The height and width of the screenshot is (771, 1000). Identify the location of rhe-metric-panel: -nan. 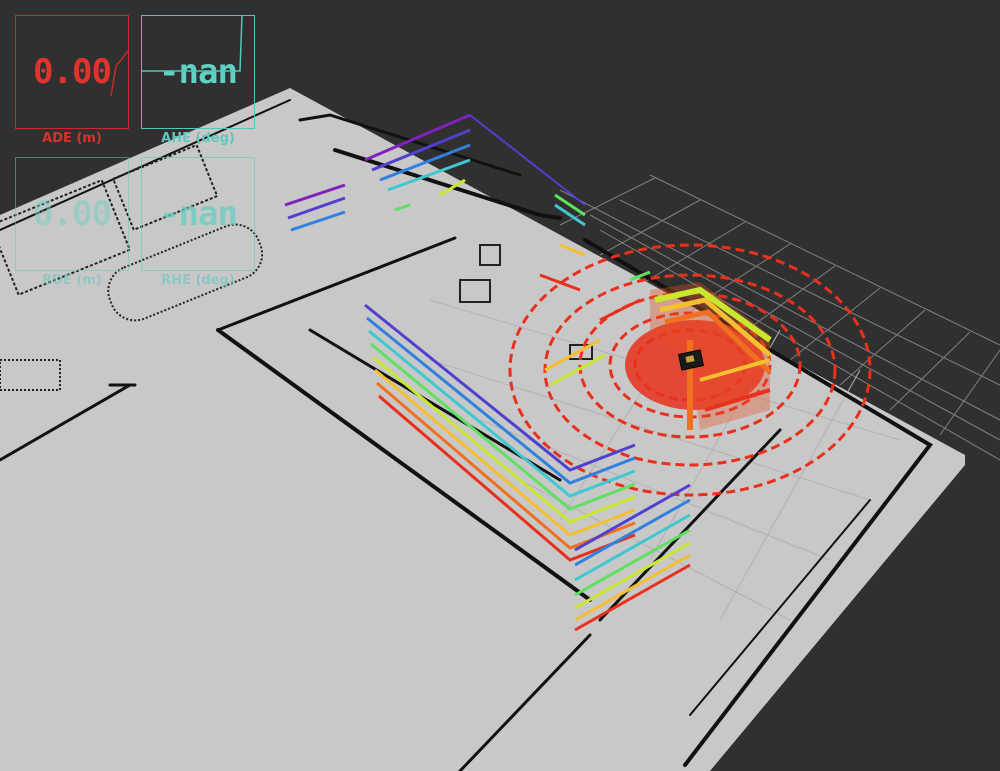
(198, 214).